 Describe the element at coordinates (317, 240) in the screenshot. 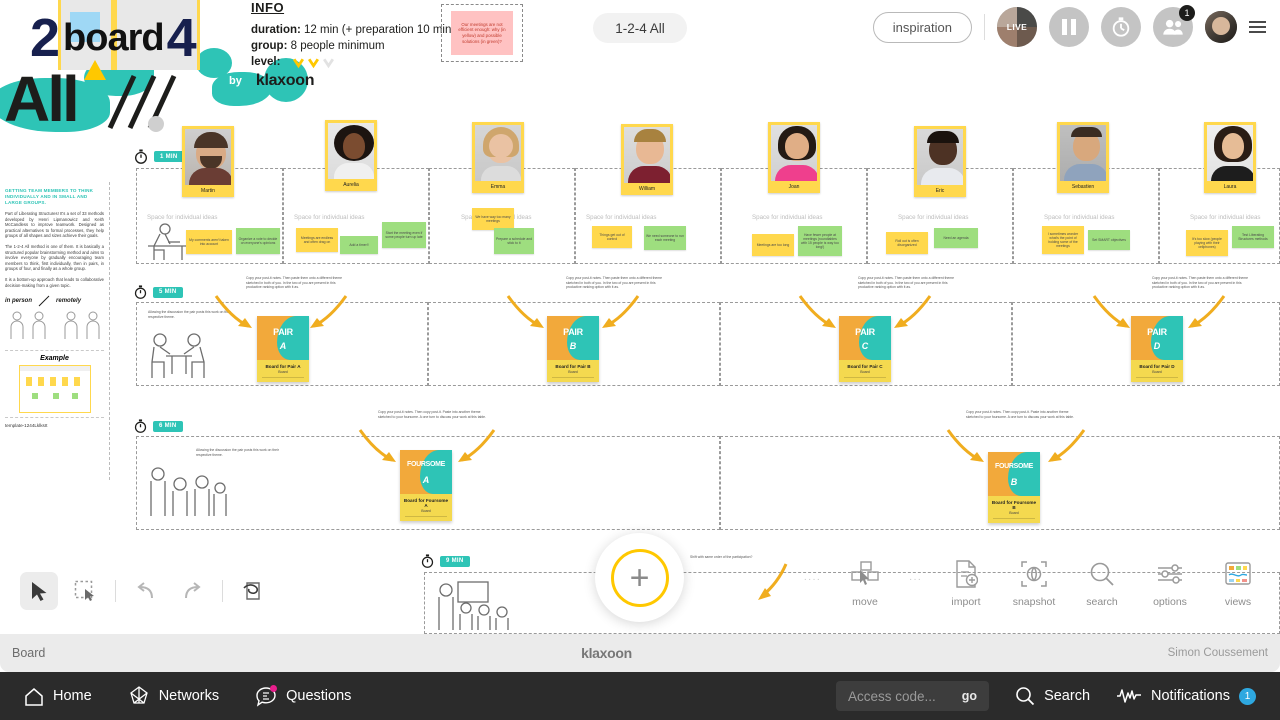

I see `sticky-note: Meetings are endless and often drag on` at that location.